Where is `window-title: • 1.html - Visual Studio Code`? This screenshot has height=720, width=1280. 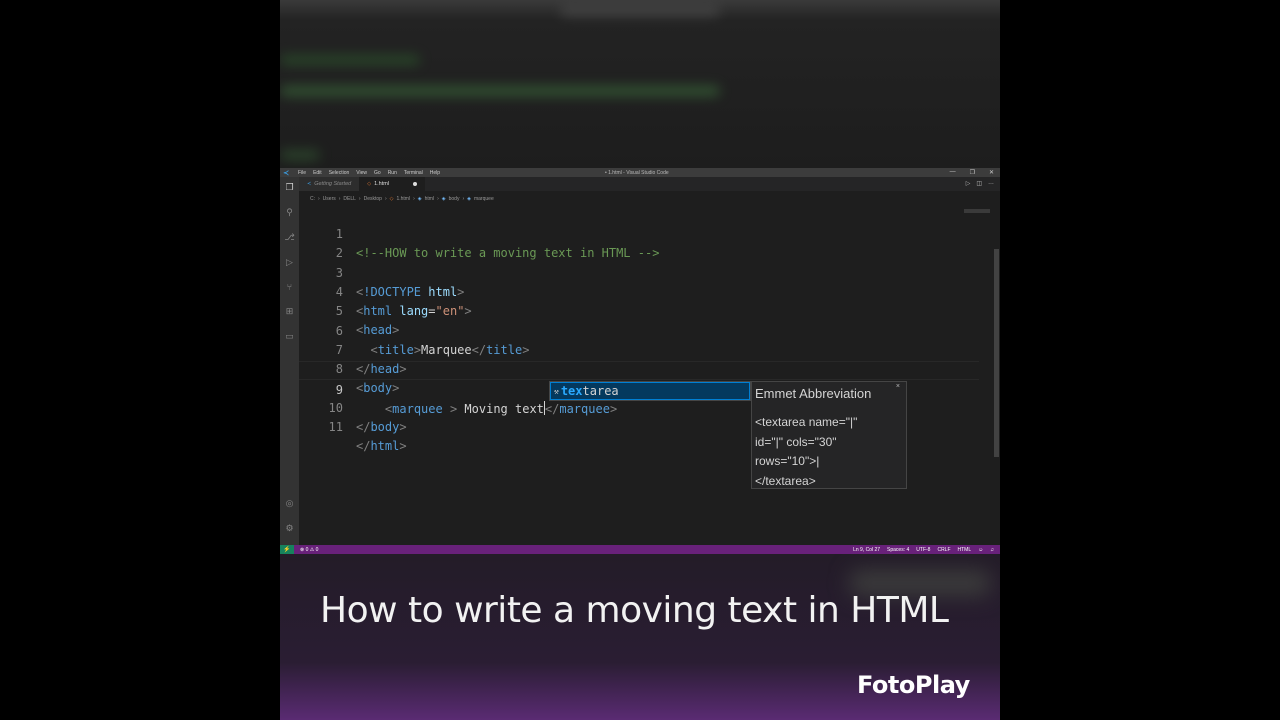
window-title: • 1.html - Visual Studio Code is located at coordinates (637, 173).